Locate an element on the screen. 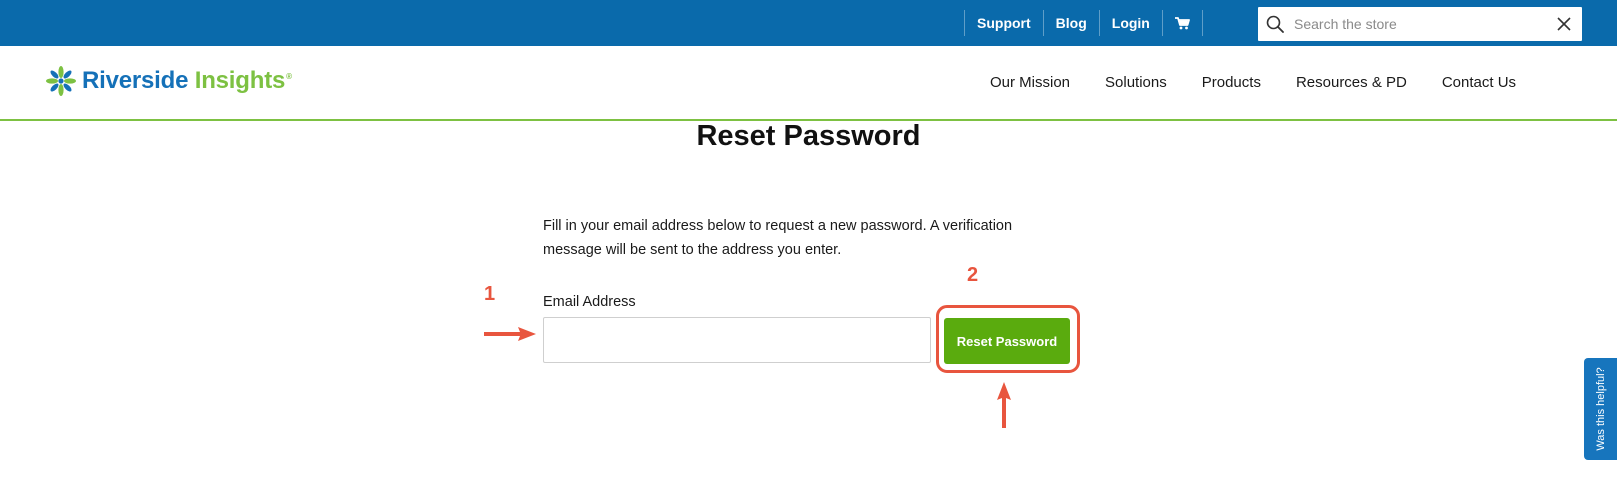 Image resolution: width=1617 pixels, height=484 pixels. feedback-tab-label: Was this helpful? is located at coordinates (1600, 409).